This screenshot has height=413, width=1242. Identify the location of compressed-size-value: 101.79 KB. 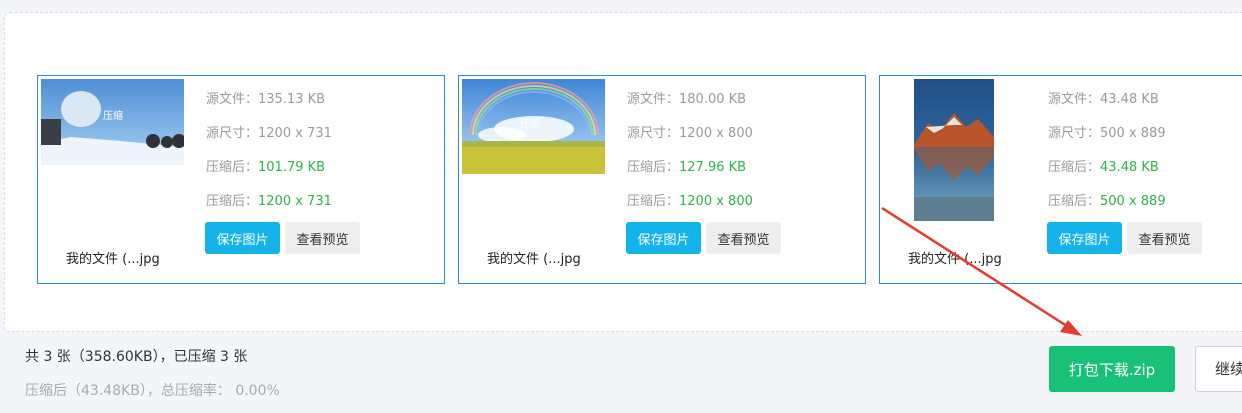
(292, 167).